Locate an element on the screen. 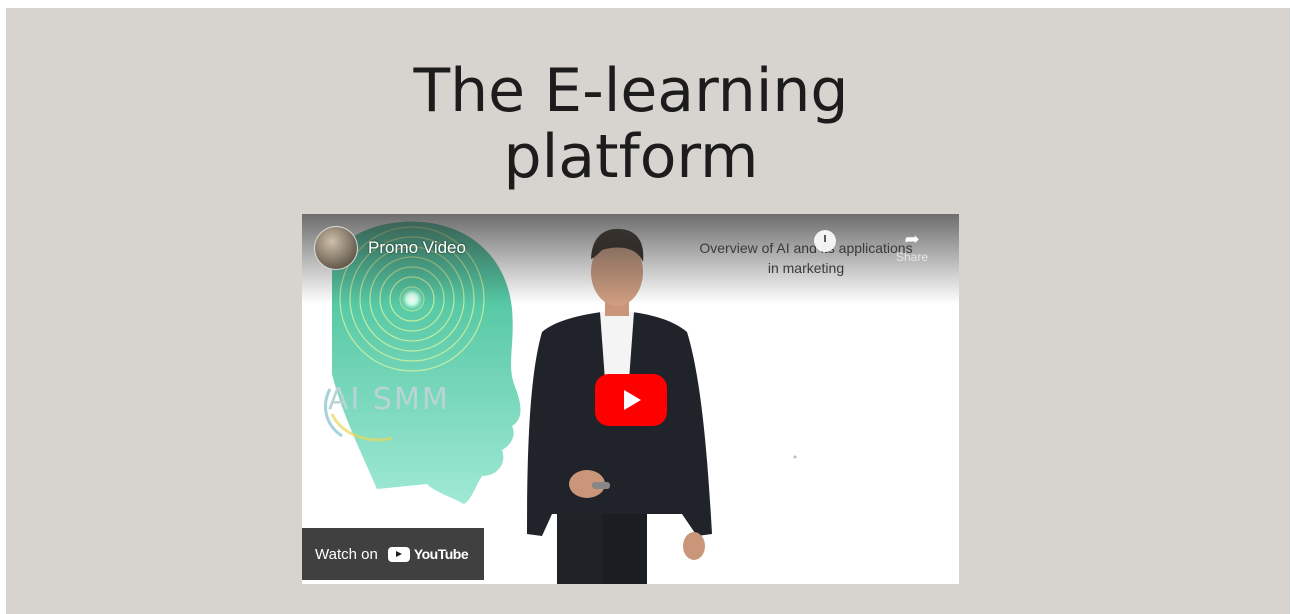 This screenshot has height=614, width=1291. play-button is located at coordinates (631, 400).